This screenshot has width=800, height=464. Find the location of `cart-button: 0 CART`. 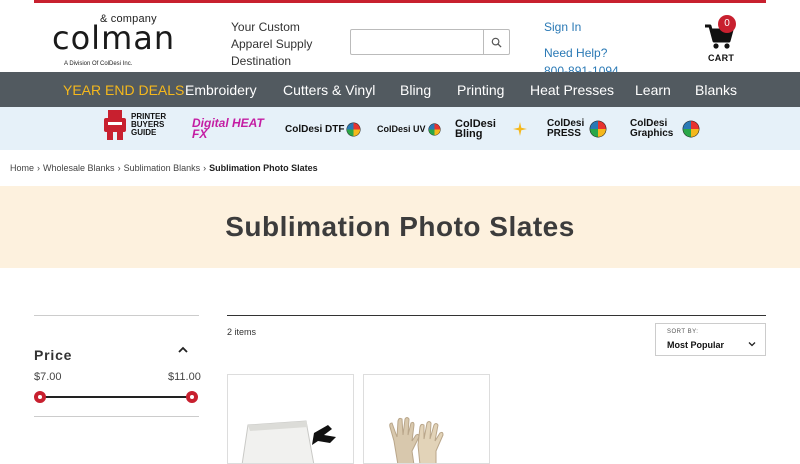

cart-button: 0 CART is located at coordinates (722, 40).